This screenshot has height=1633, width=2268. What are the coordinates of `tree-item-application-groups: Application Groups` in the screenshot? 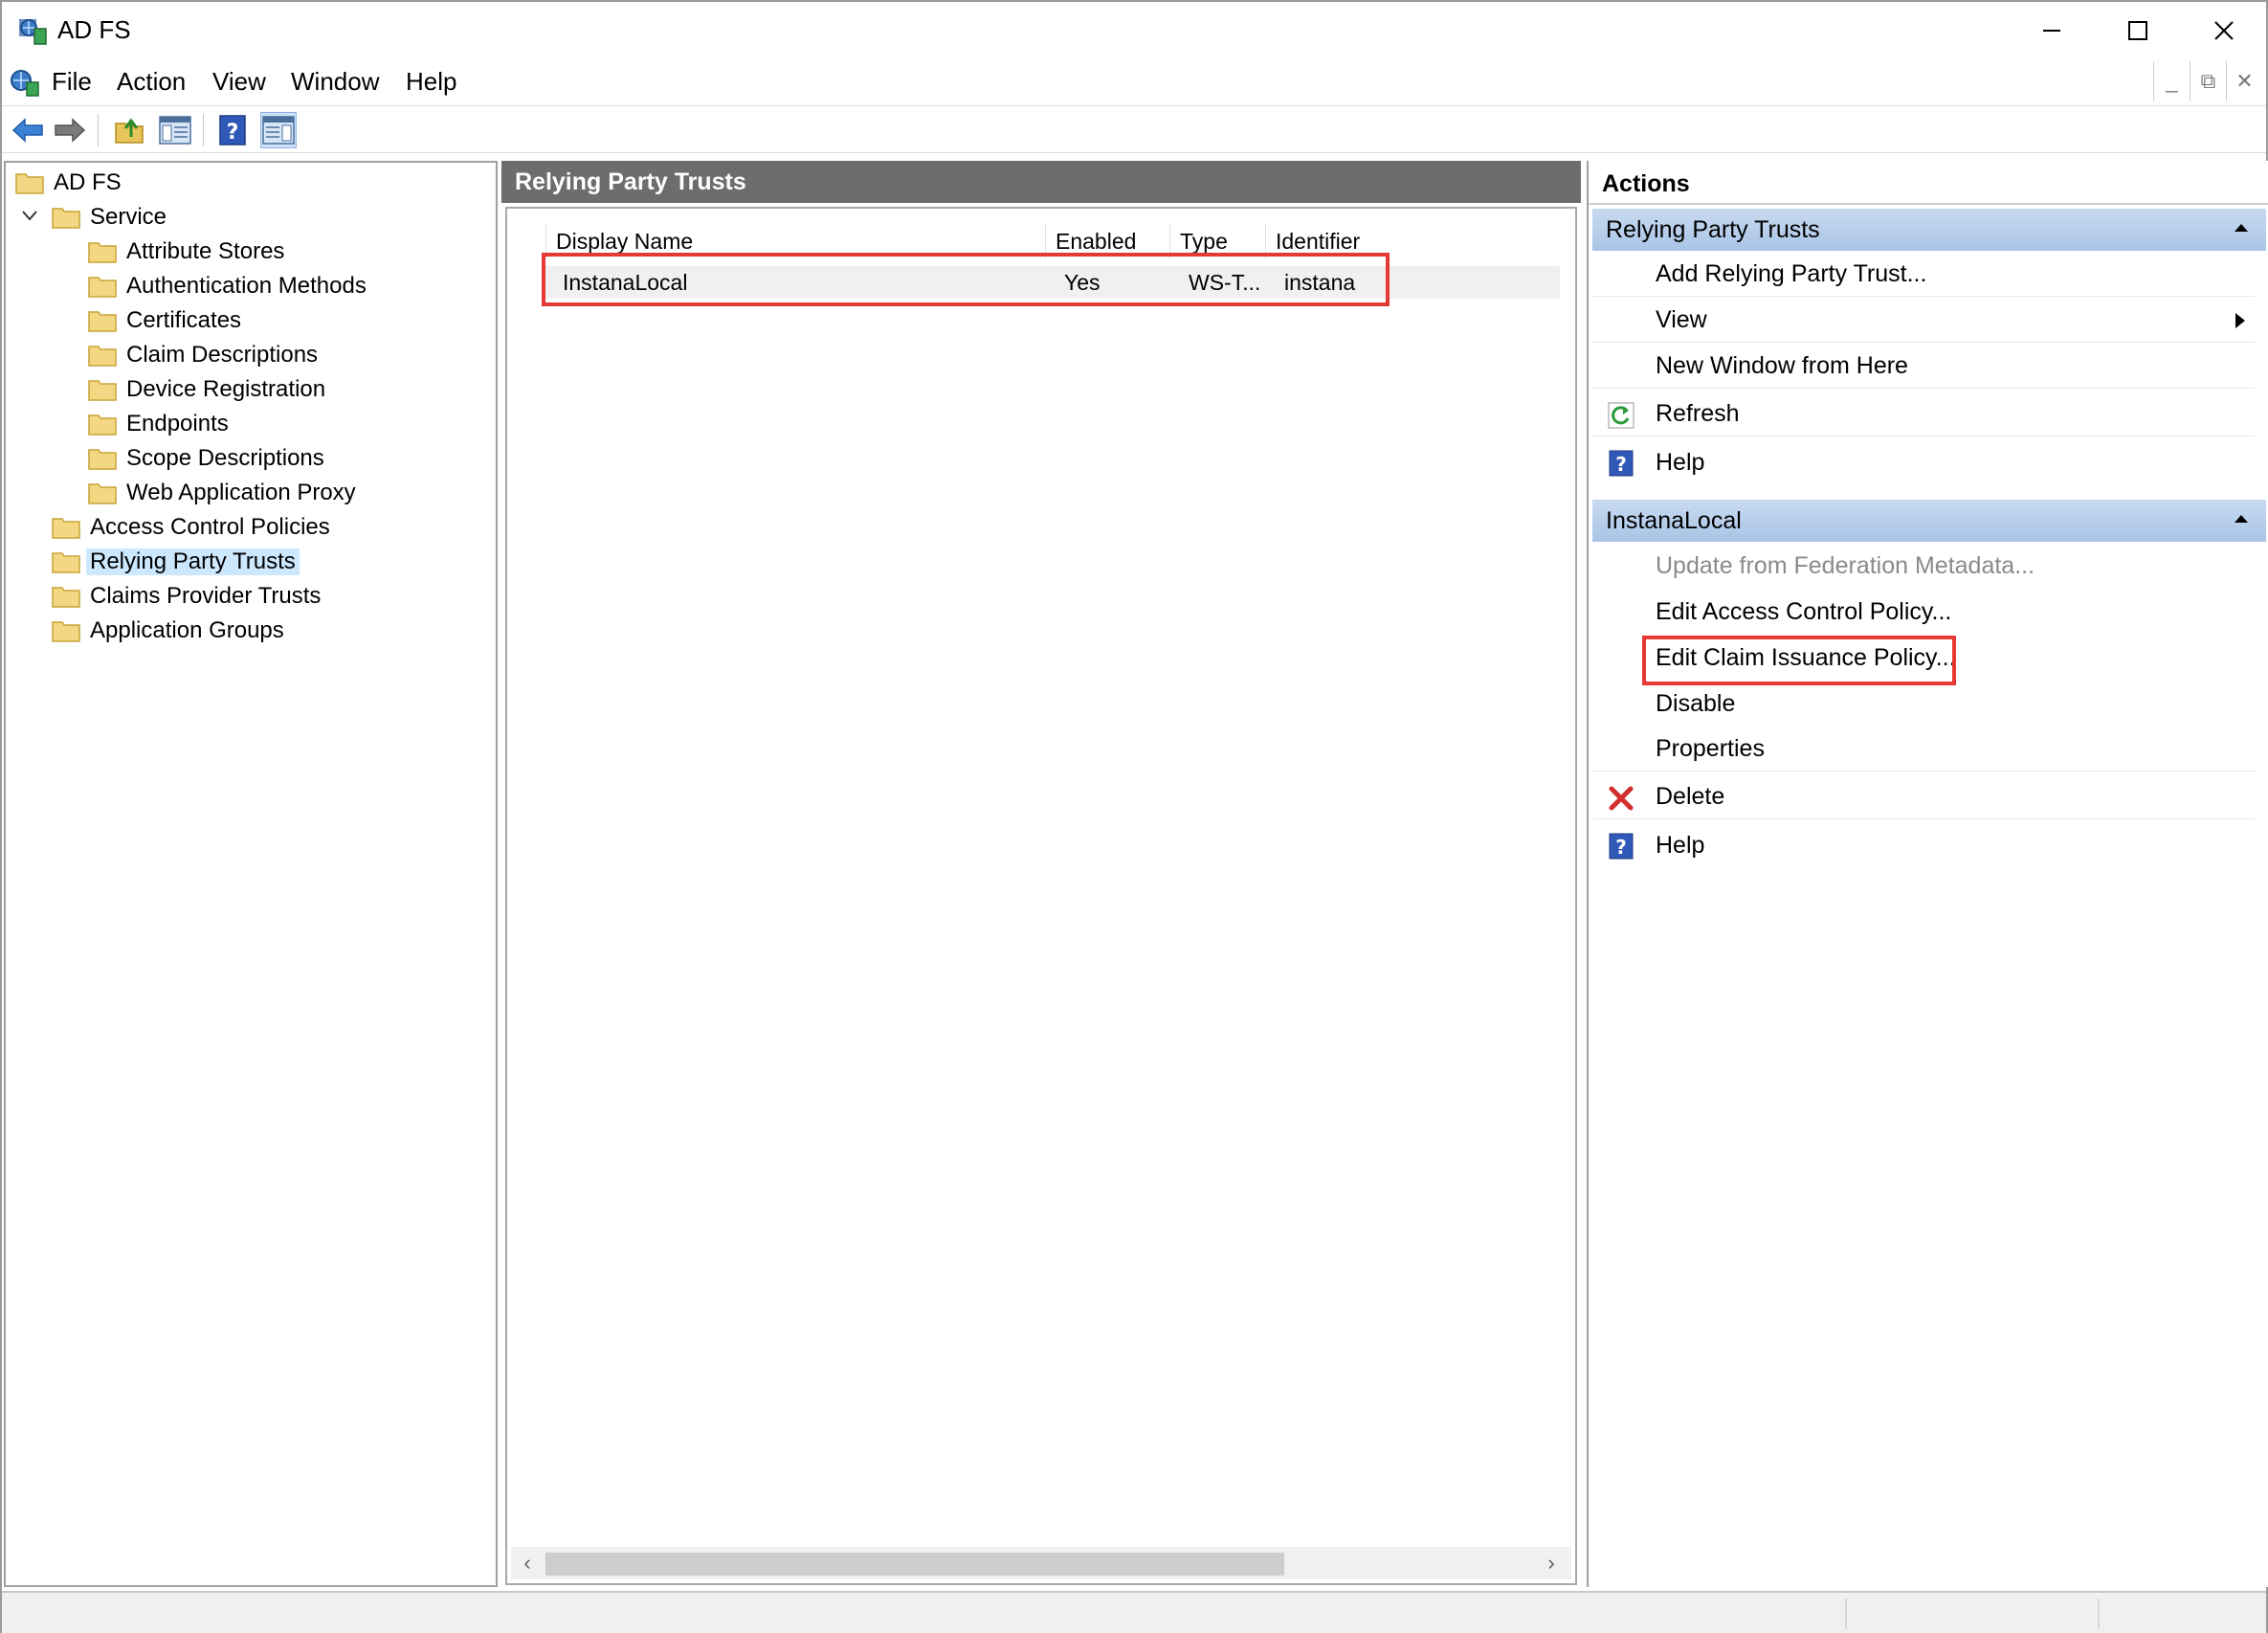 It's located at (168, 631).